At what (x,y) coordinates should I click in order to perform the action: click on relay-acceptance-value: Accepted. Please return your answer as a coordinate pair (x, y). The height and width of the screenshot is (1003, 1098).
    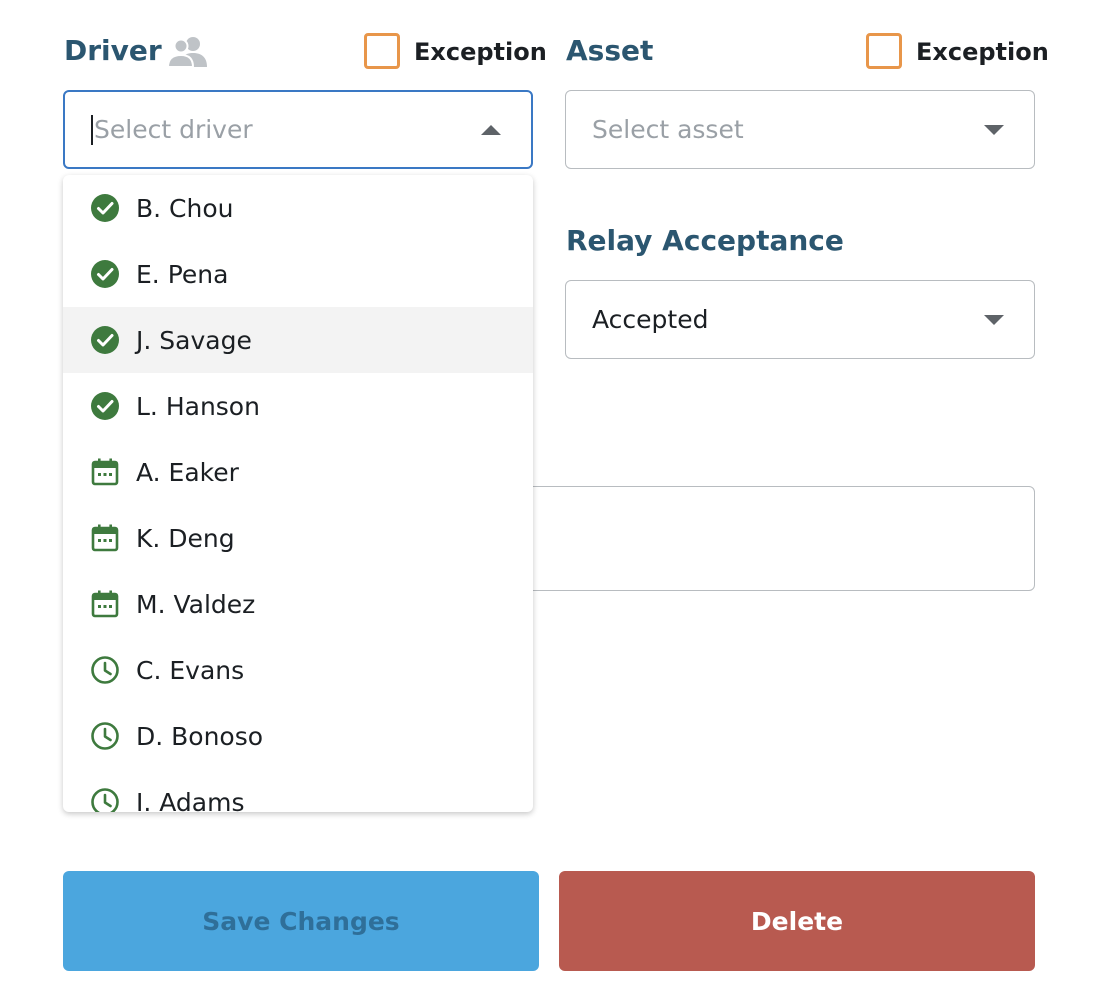
    Looking at the image, I should click on (650, 319).